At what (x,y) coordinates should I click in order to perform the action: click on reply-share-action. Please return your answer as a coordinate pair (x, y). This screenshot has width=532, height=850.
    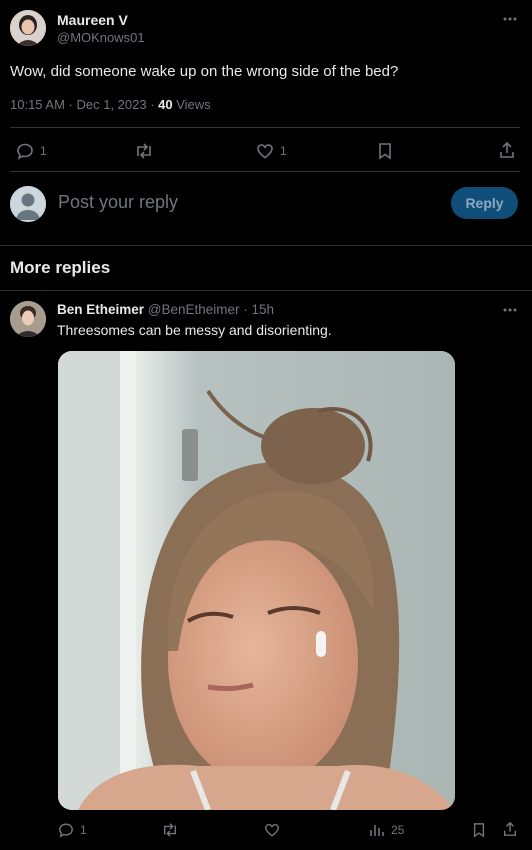
    Looking at the image, I should click on (510, 829).